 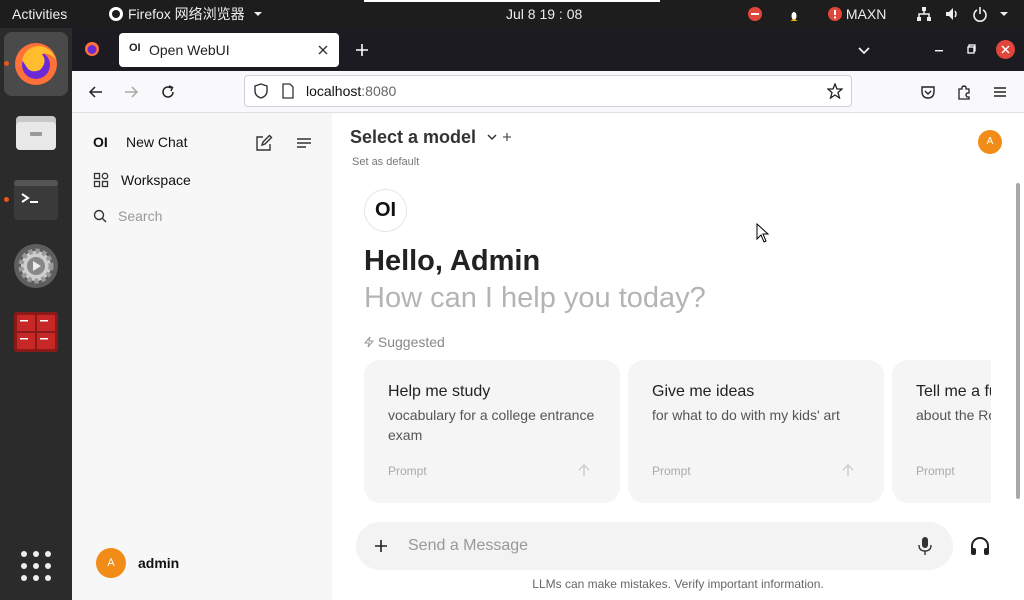 What do you see at coordinates (257, 14) in the screenshot?
I see `chevron-down-icon` at bounding box center [257, 14].